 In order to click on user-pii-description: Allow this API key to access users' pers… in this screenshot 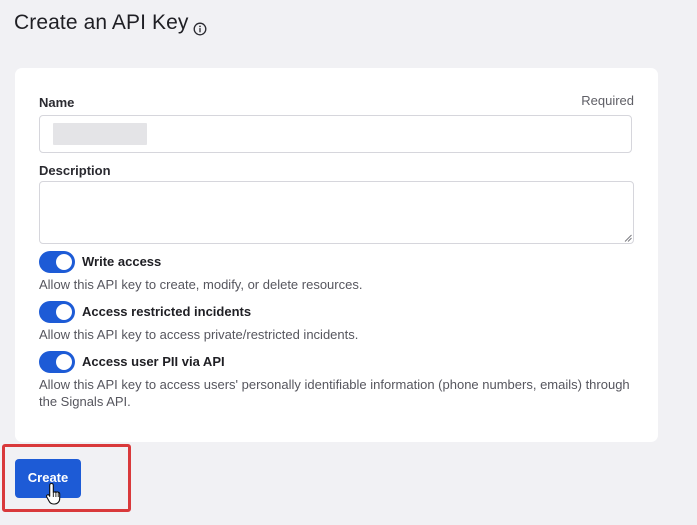, I will do `click(334, 393)`.